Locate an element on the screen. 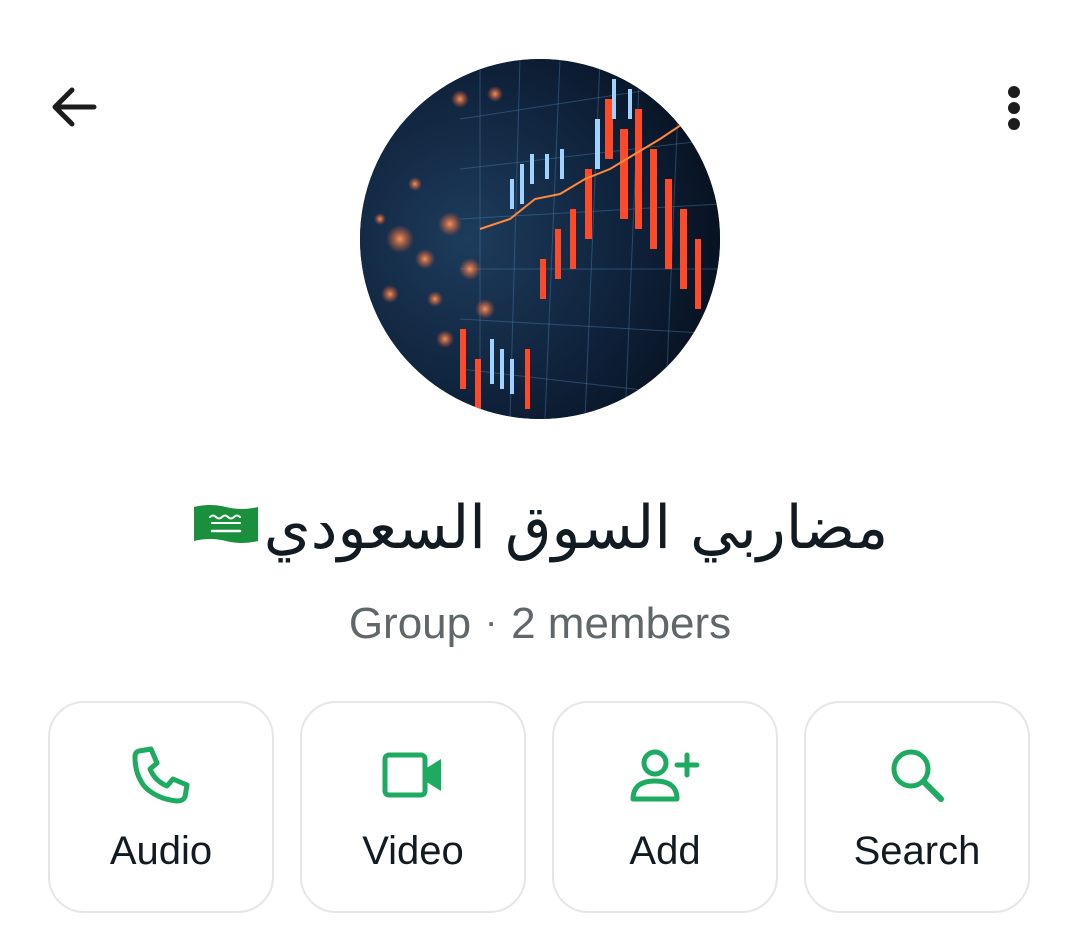 Image resolution: width=1080 pixels, height=949 pixels. saudi-arabia-flag-icon is located at coordinates (225, 524).